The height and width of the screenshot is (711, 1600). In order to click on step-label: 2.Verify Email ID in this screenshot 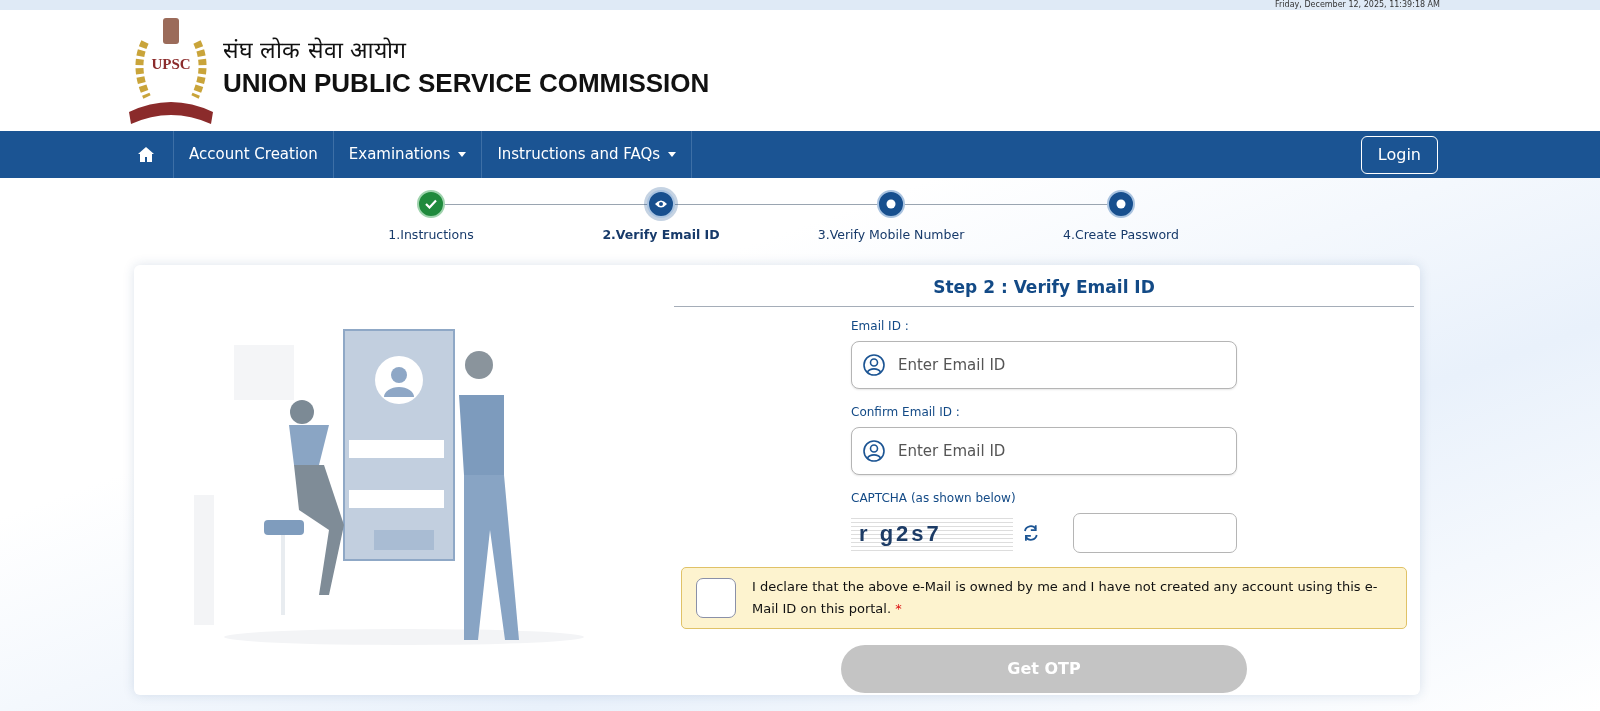, I will do `click(661, 235)`.